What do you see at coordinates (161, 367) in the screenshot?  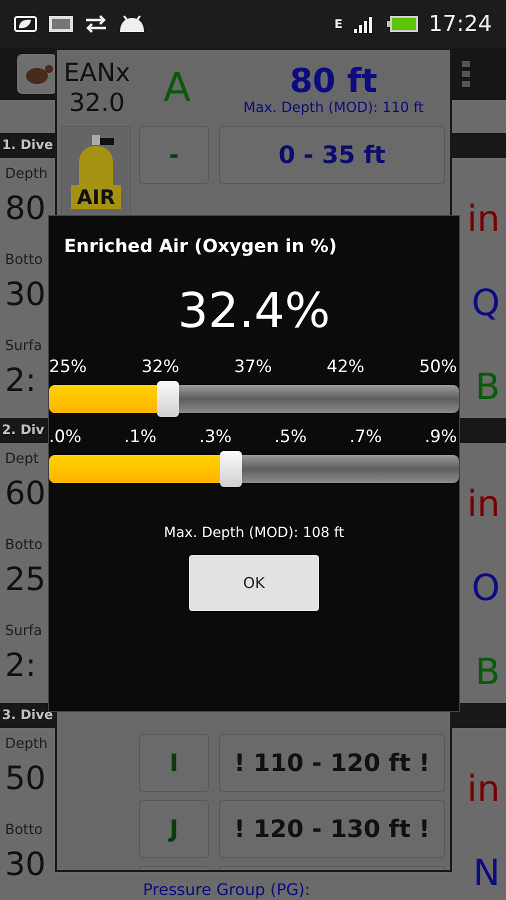 I see `tick-label: 32%` at bounding box center [161, 367].